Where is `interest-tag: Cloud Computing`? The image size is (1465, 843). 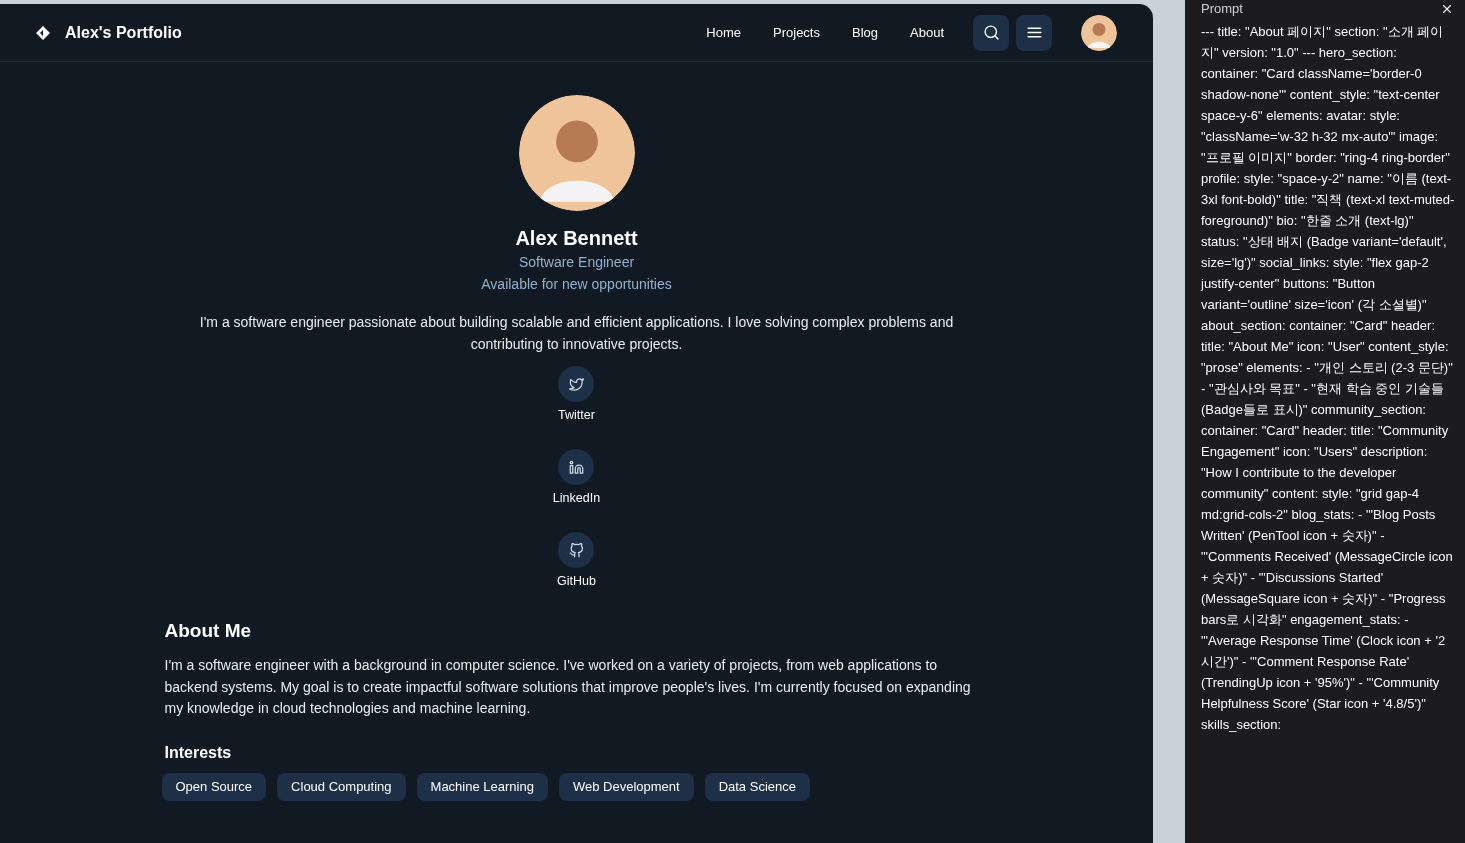 interest-tag: Cloud Computing is located at coordinates (341, 786).